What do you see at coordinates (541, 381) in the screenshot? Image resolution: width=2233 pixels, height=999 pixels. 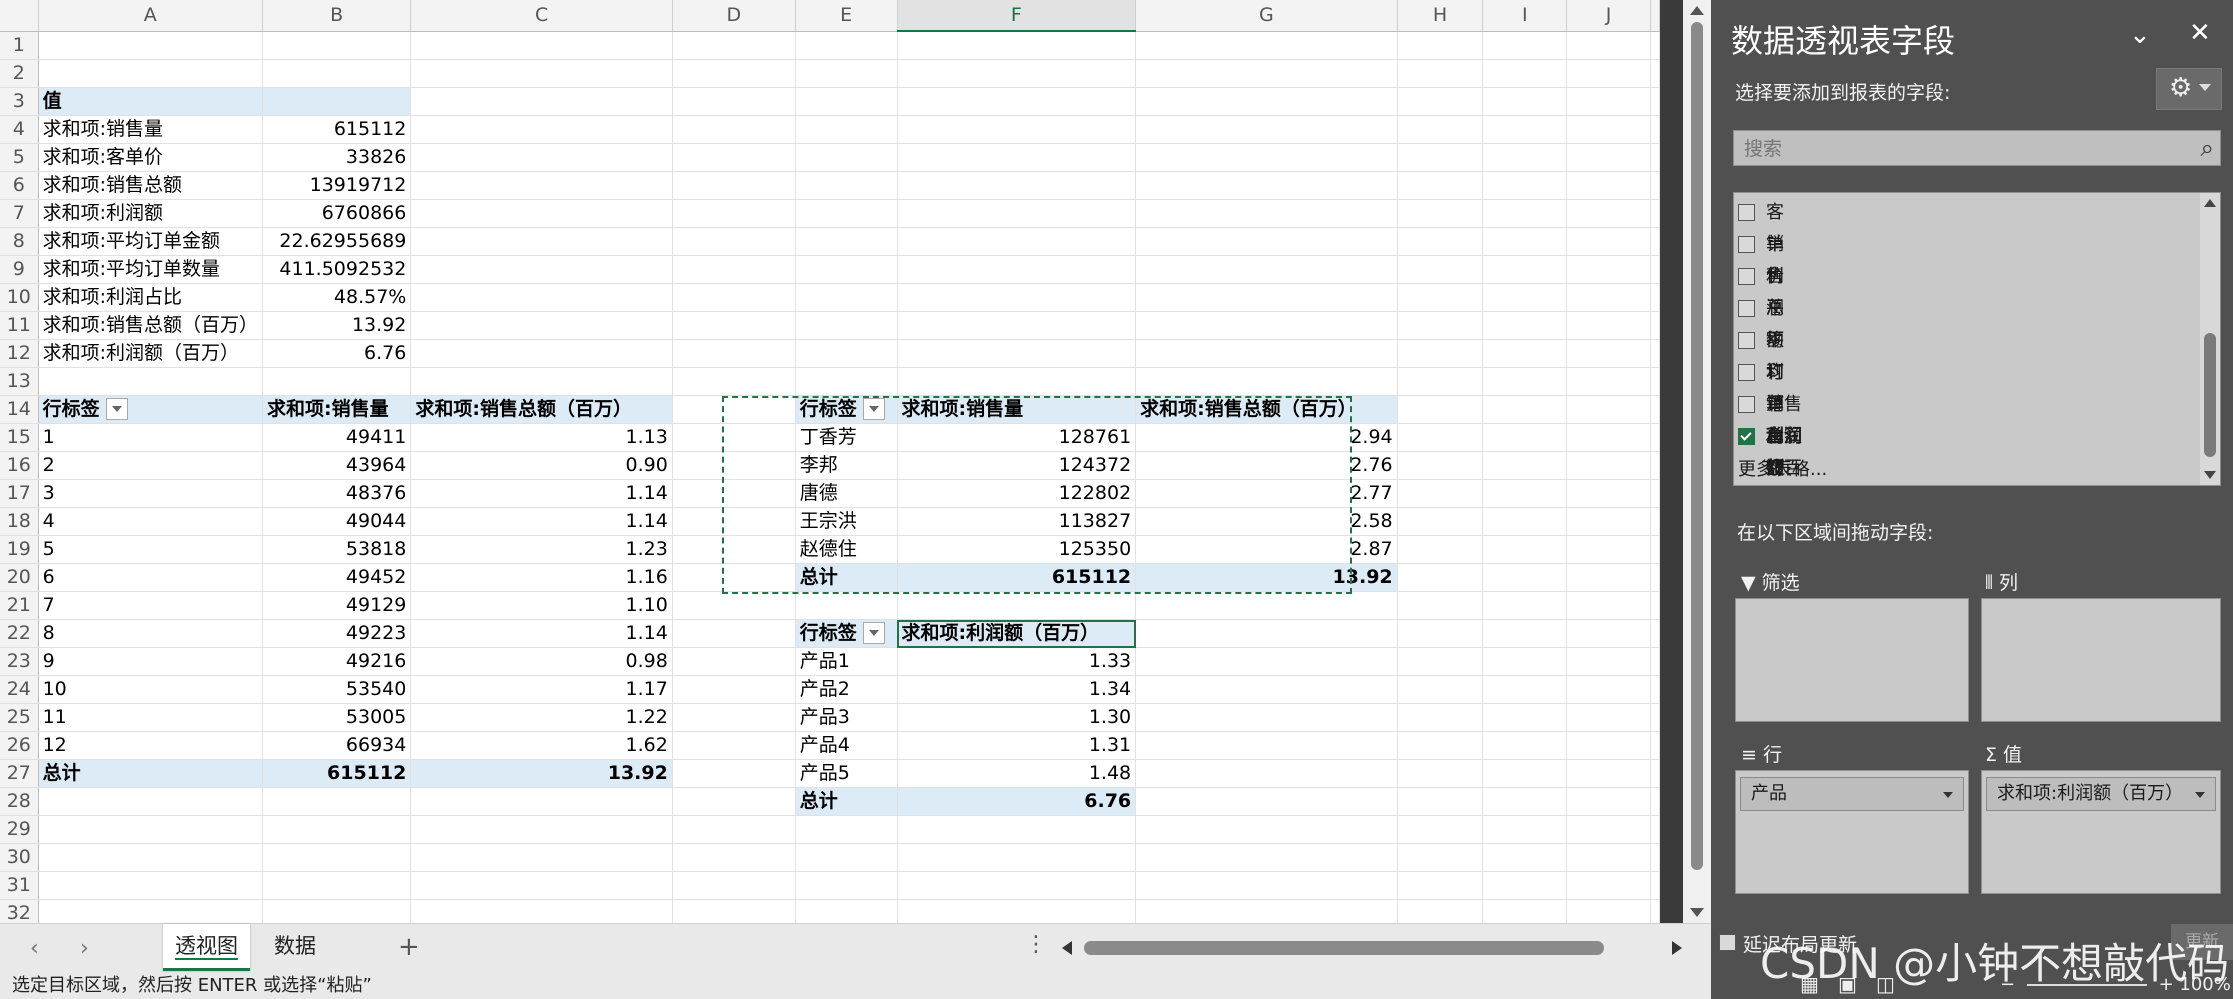 I see `cell-c13` at bounding box center [541, 381].